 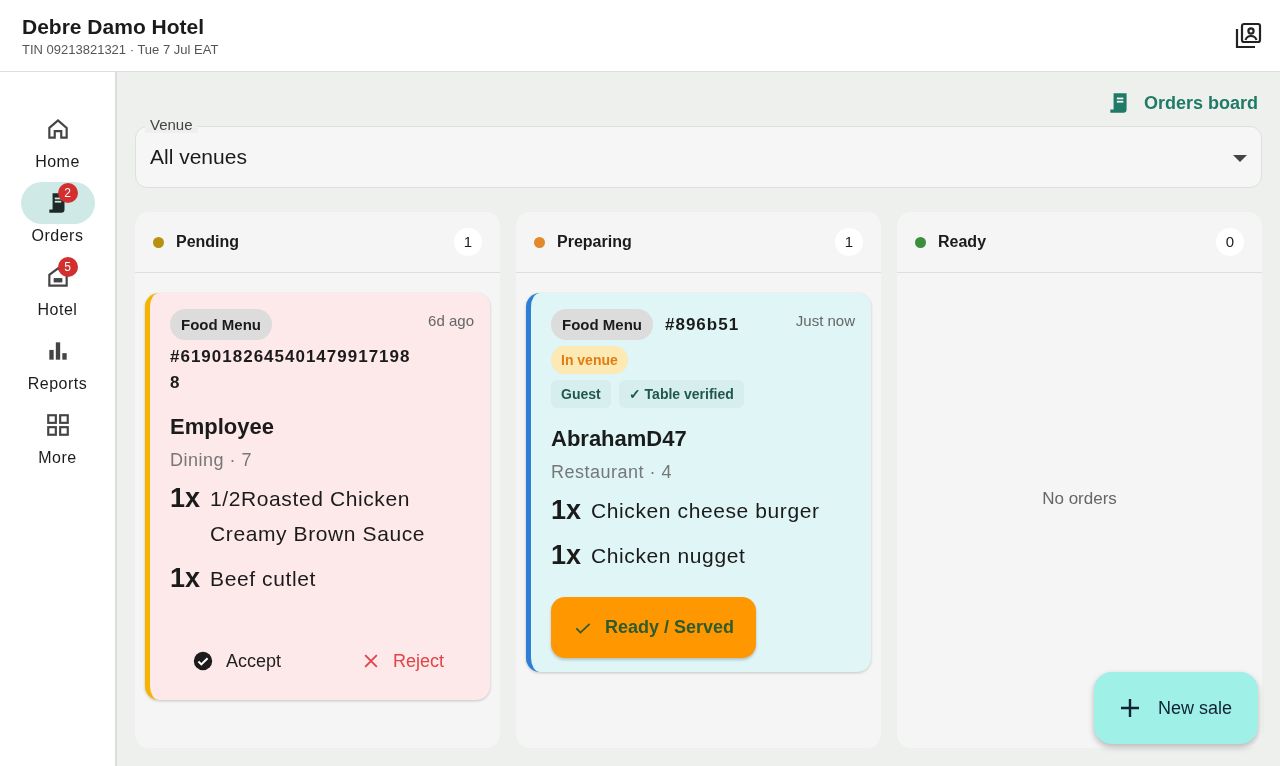 What do you see at coordinates (57, 458) in the screenshot?
I see `nav-label: More` at bounding box center [57, 458].